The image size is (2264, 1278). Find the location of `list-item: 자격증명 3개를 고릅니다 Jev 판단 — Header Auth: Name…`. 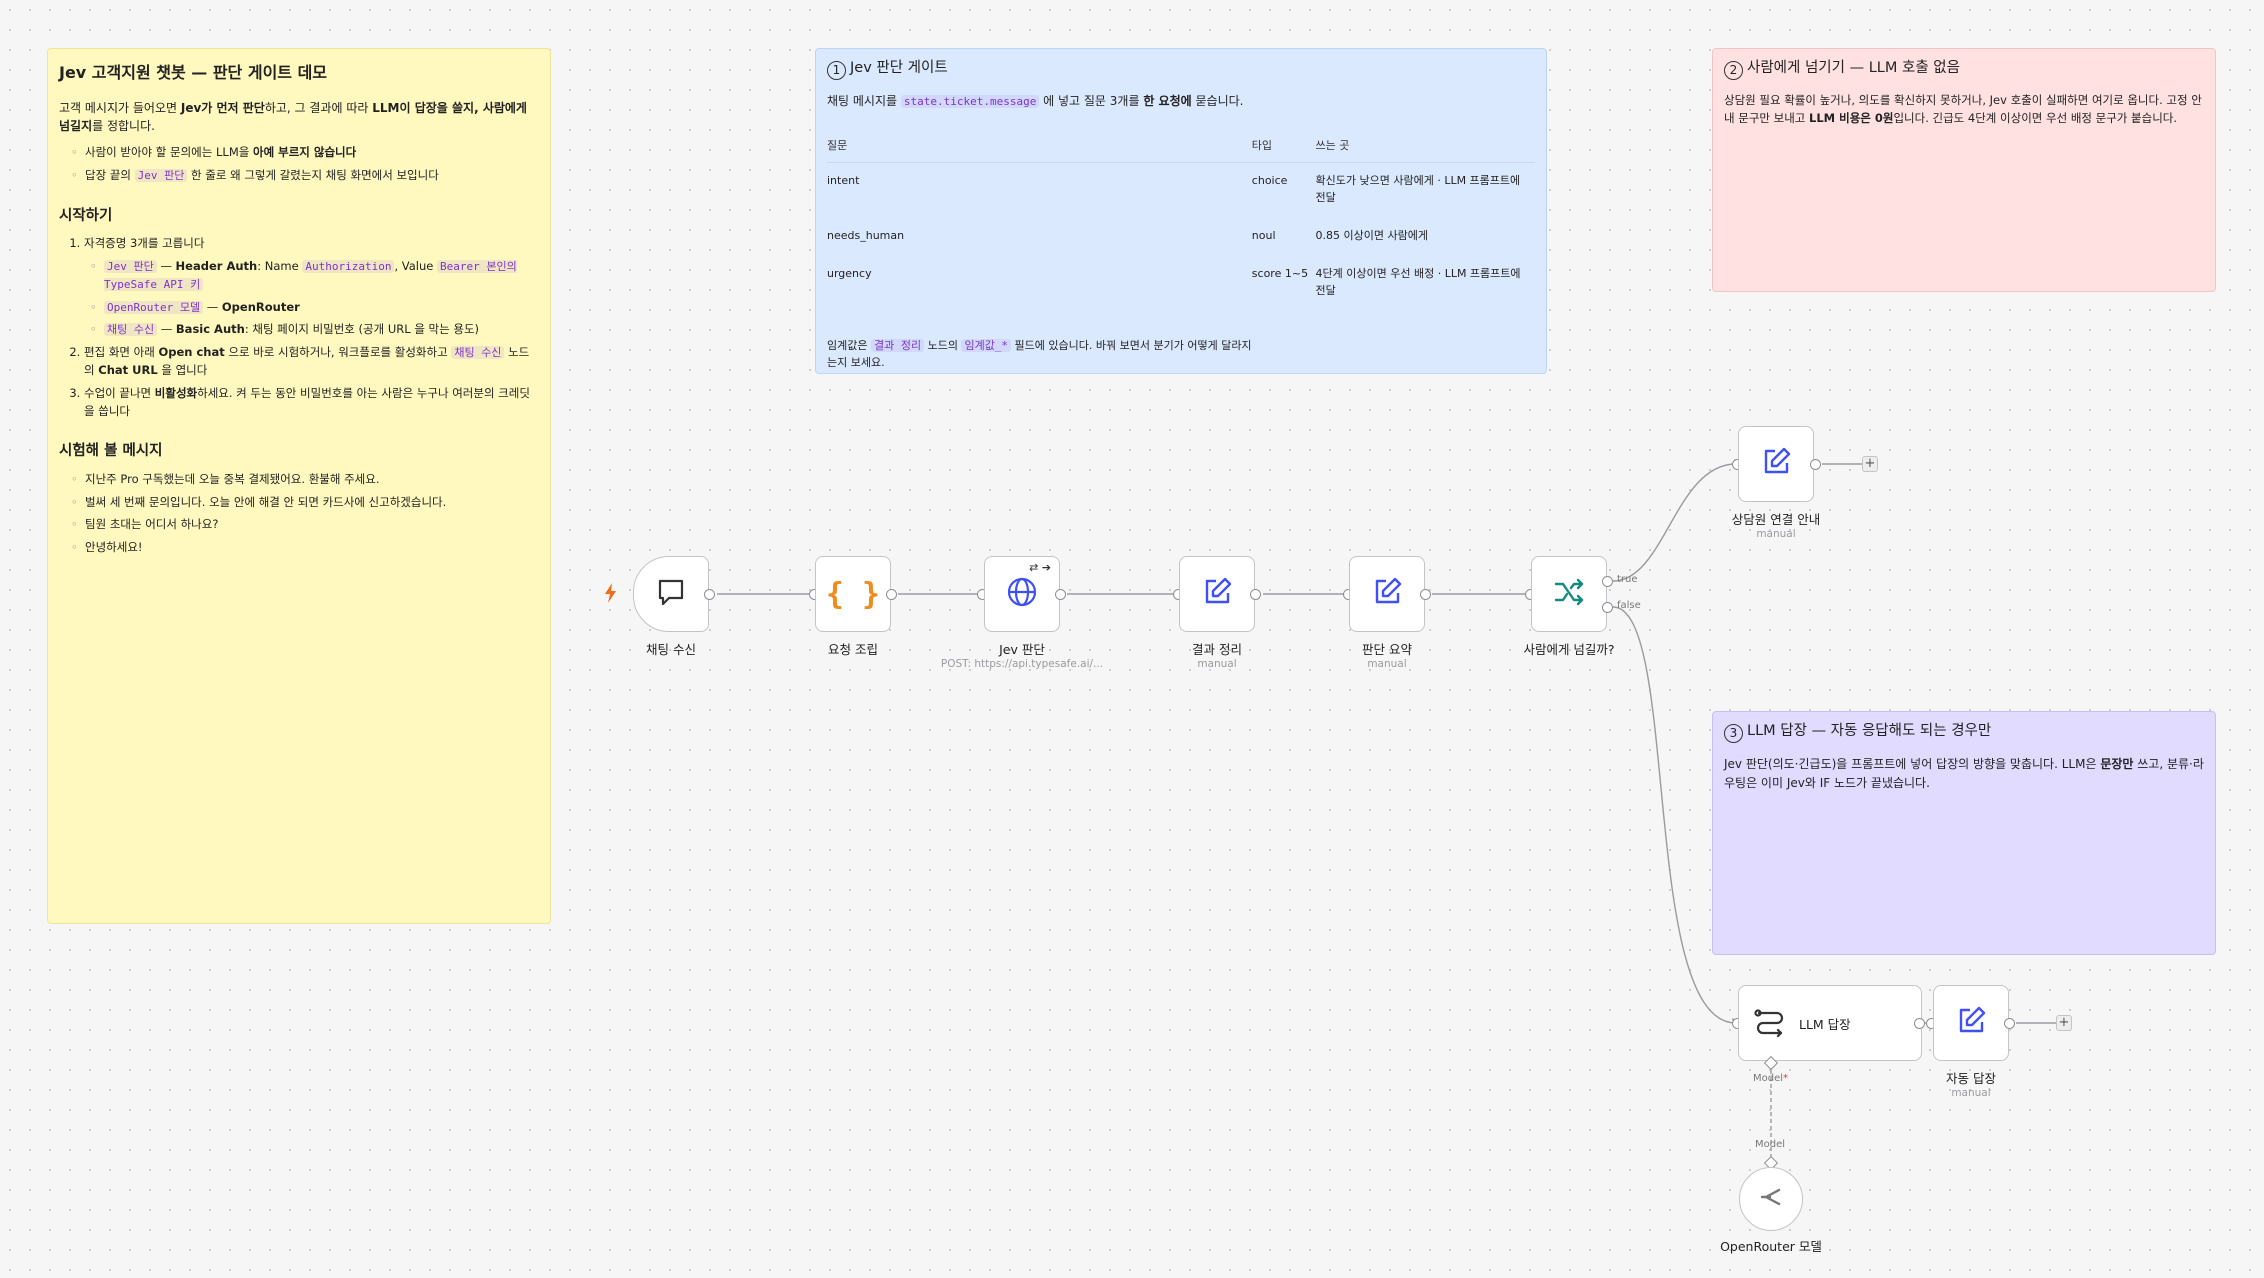

list-item: 자격증명 3개를 고릅니다 Jev 판단 — Header Auth: Name… is located at coordinates (311, 287).